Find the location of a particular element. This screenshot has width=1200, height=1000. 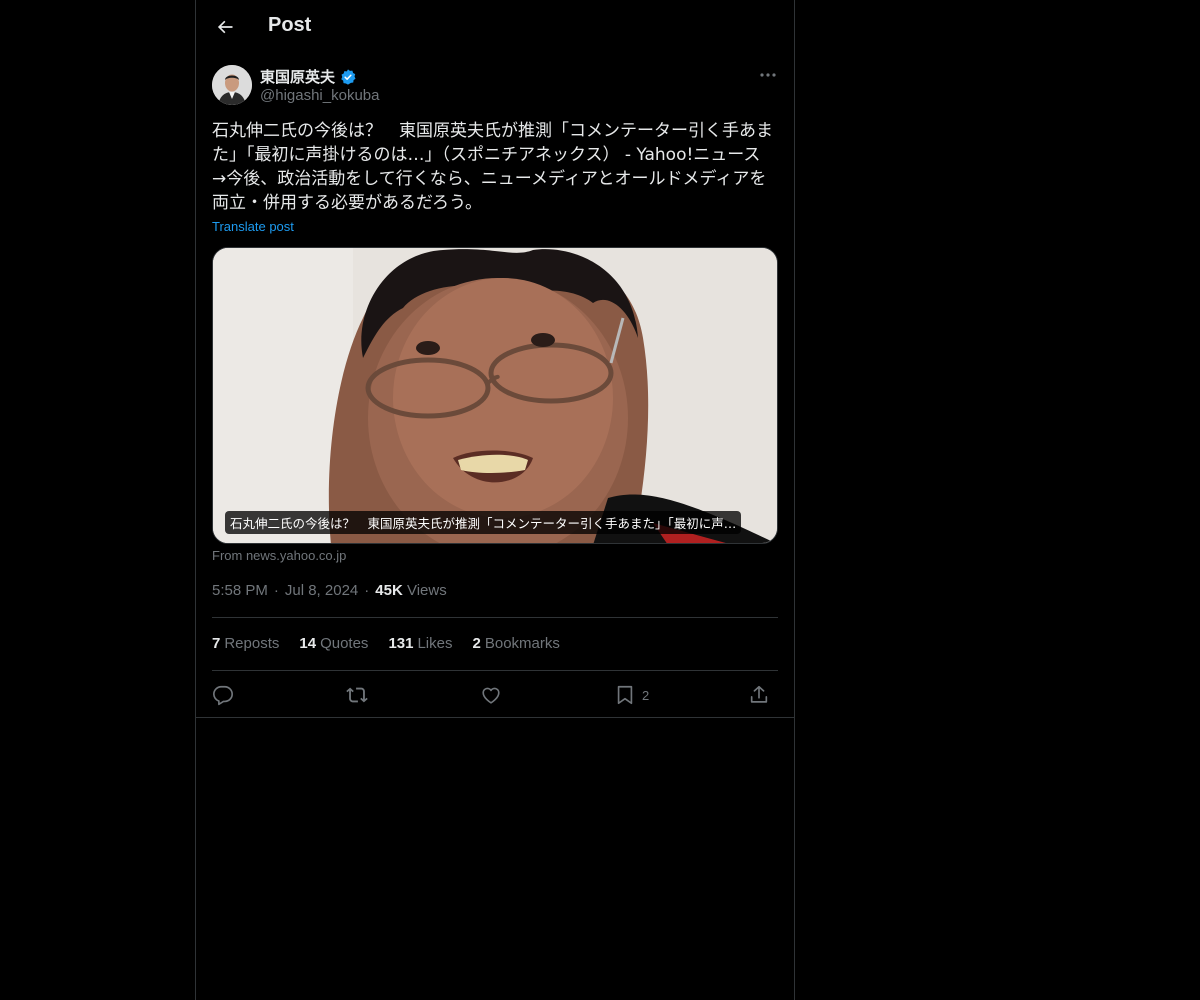

views-count: 45K is located at coordinates (389, 590).